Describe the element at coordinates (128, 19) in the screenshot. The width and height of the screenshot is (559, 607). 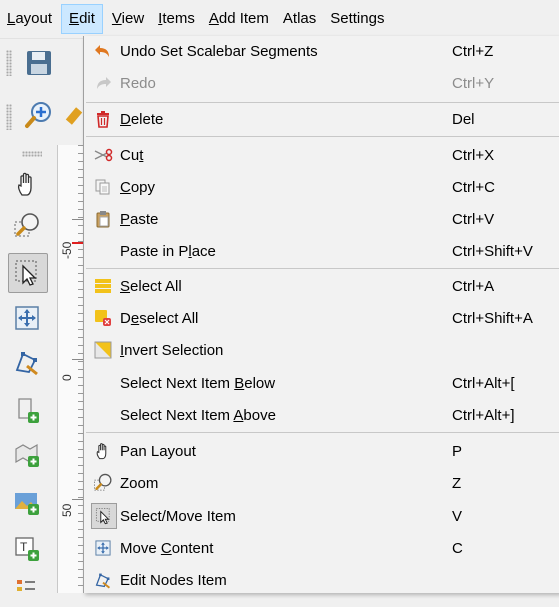
I see `menu-view: View` at that location.